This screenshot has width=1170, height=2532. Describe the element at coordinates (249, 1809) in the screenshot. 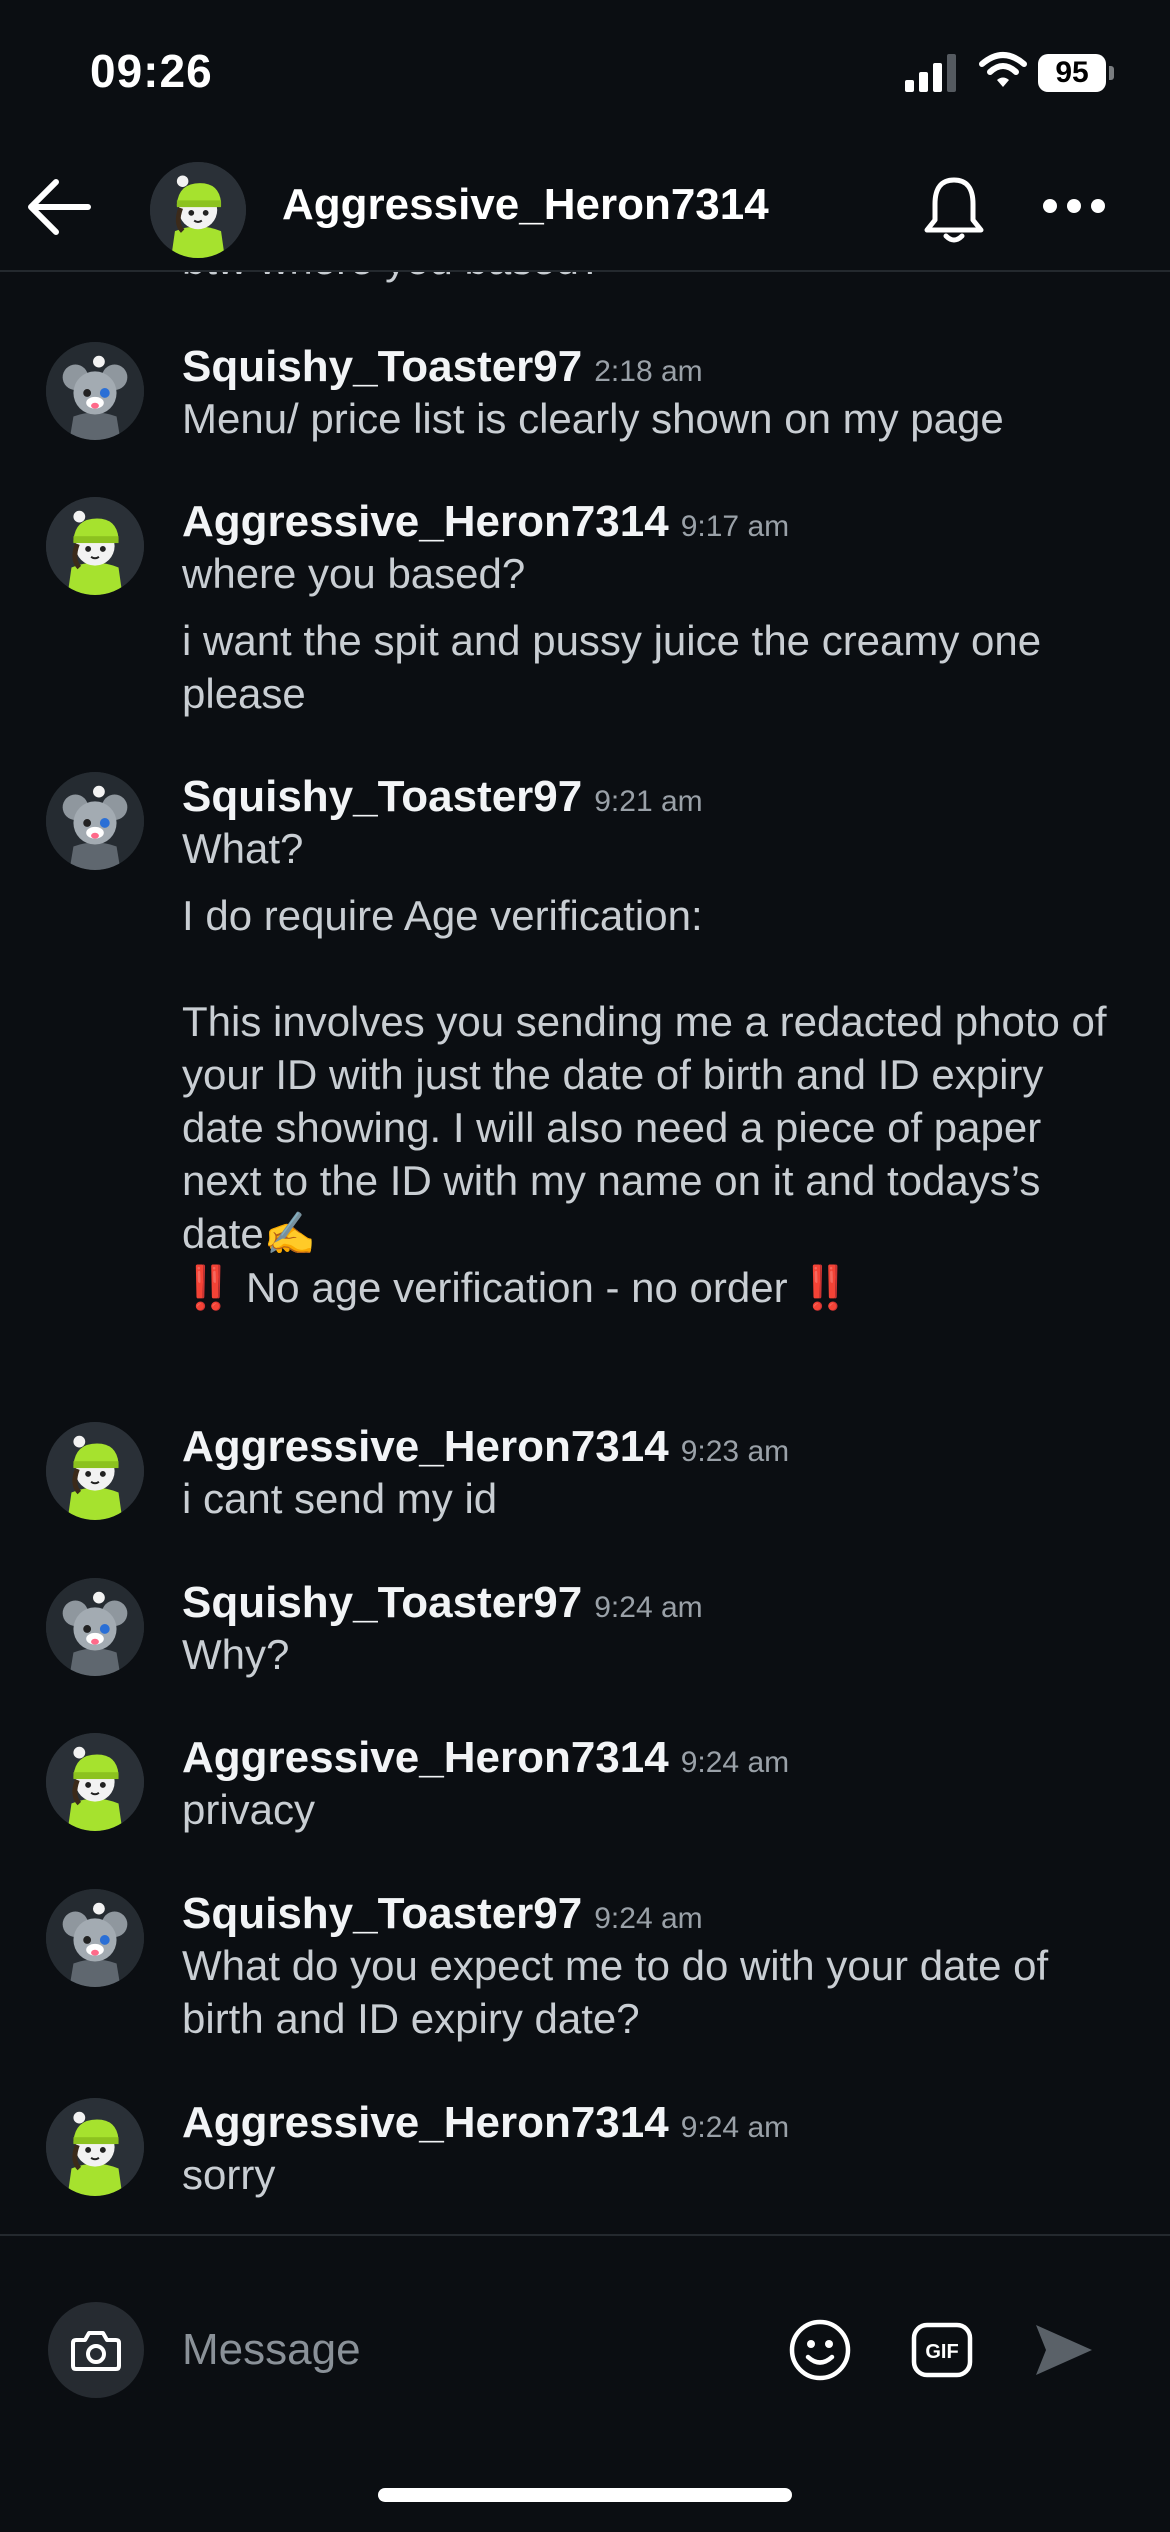

I see `message-text: privacy` at that location.